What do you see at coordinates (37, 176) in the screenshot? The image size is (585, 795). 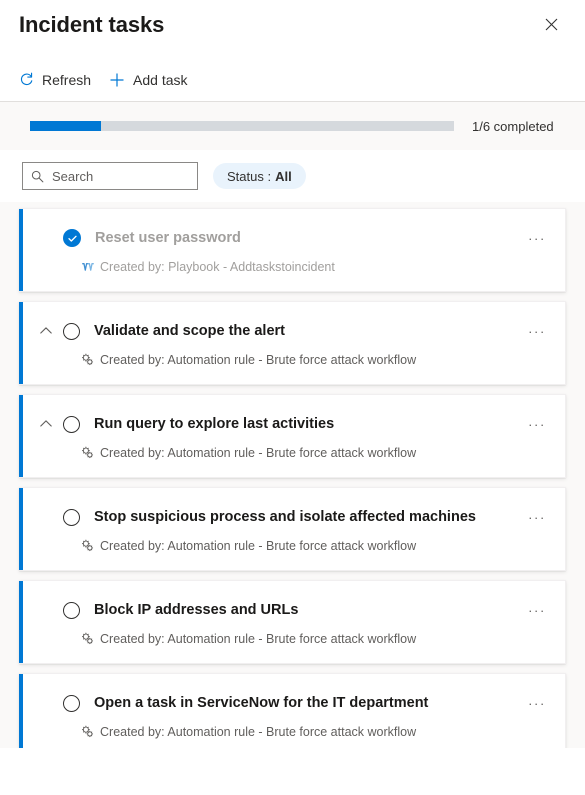 I see `search-icon` at bounding box center [37, 176].